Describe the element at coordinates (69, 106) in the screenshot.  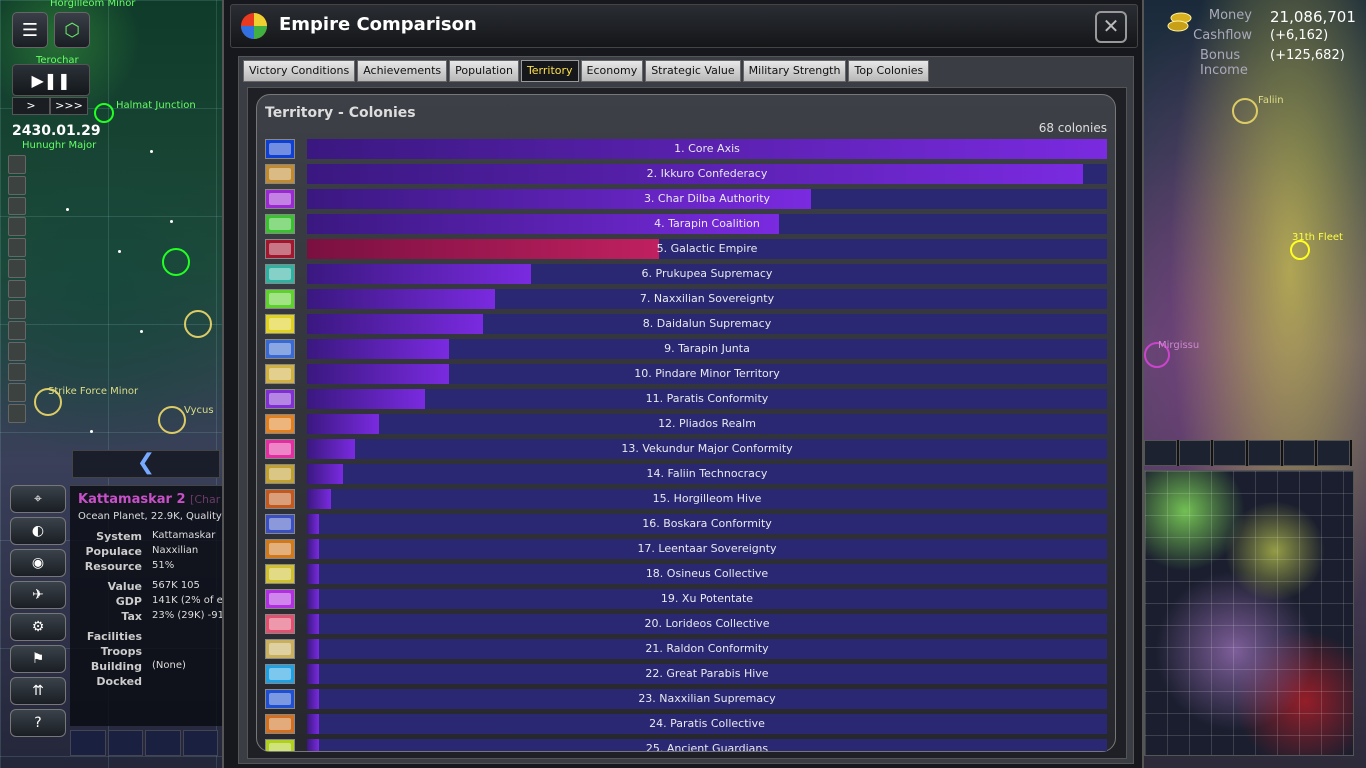
I see `speed-fast-button: >>>` at that location.